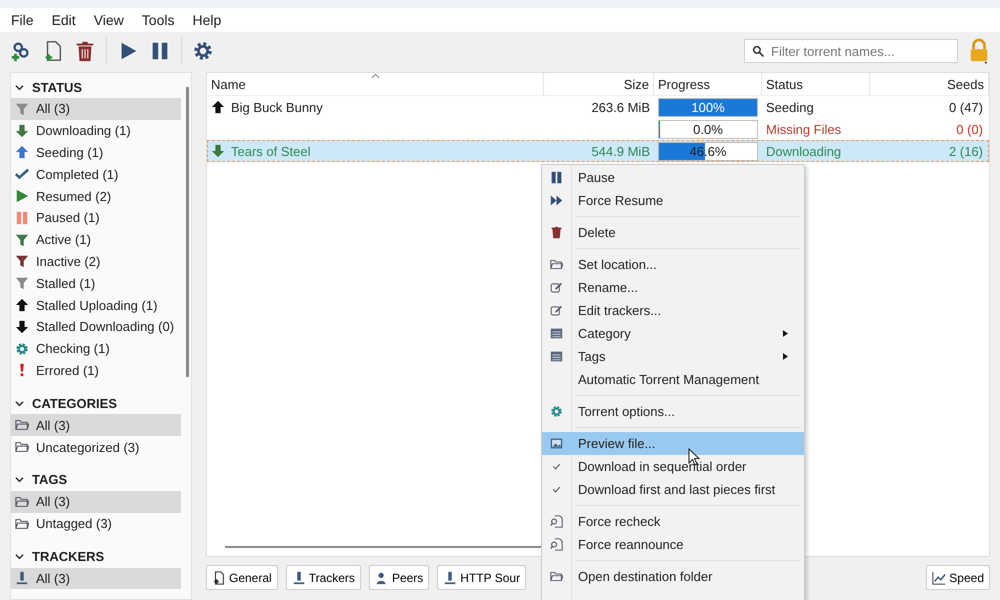  I want to click on detail-tab: HTTP Sour, so click(481, 577).